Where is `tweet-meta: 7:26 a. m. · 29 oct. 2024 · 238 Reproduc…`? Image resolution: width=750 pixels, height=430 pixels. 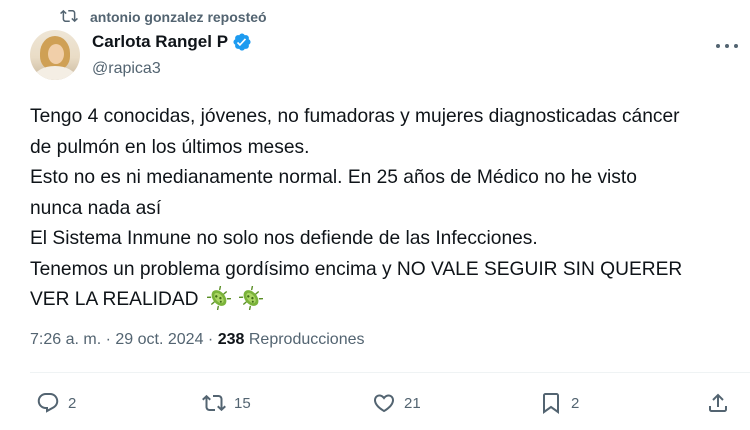 tweet-meta: 7:26 a. m. · 29 oct. 2024 · 238 Reproduc… is located at coordinates (197, 340).